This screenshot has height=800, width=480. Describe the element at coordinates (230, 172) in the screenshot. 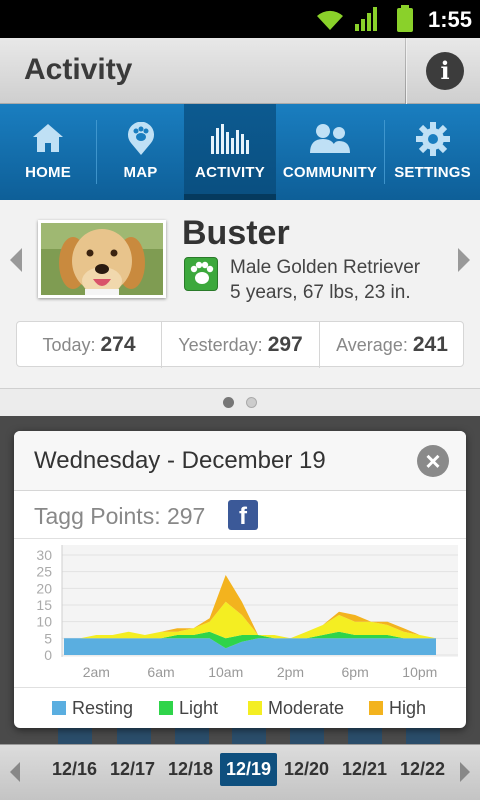

I see `tab-activity-label: ACTIVITY` at that location.